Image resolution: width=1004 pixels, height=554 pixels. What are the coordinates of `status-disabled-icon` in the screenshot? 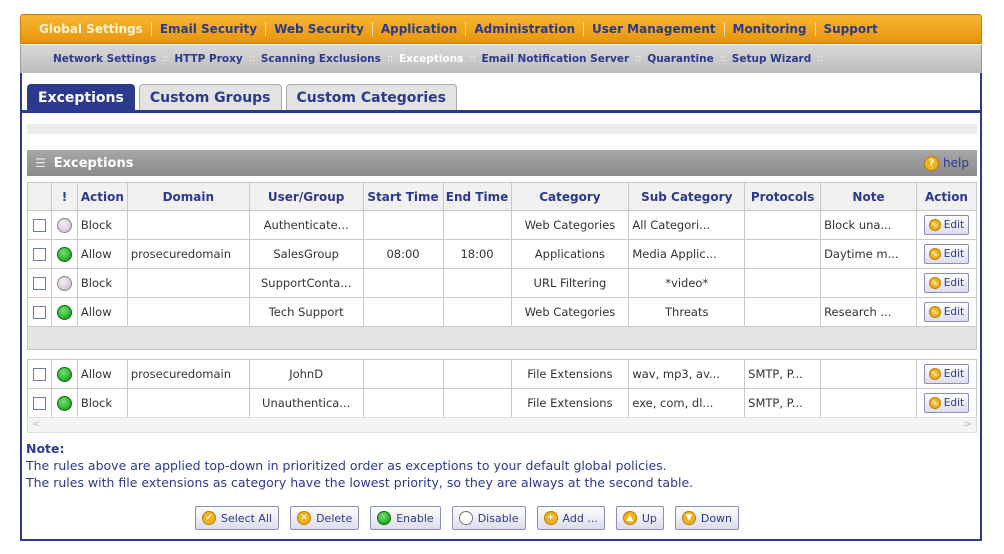 It's located at (64, 225).